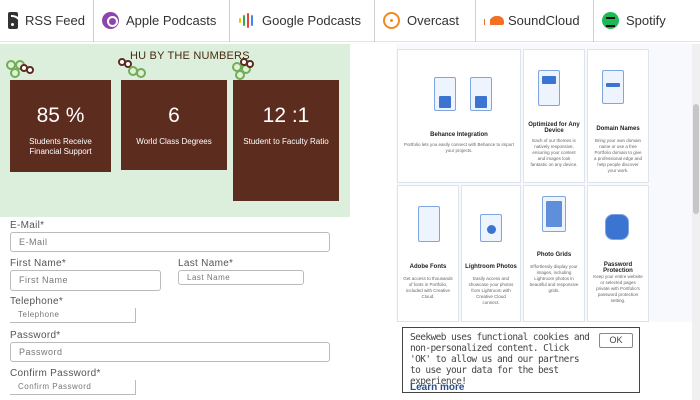 This screenshot has height=400, width=700. Describe the element at coordinates (246, 20) in the screenshot. I see `google-podcasts-icon` at that location.